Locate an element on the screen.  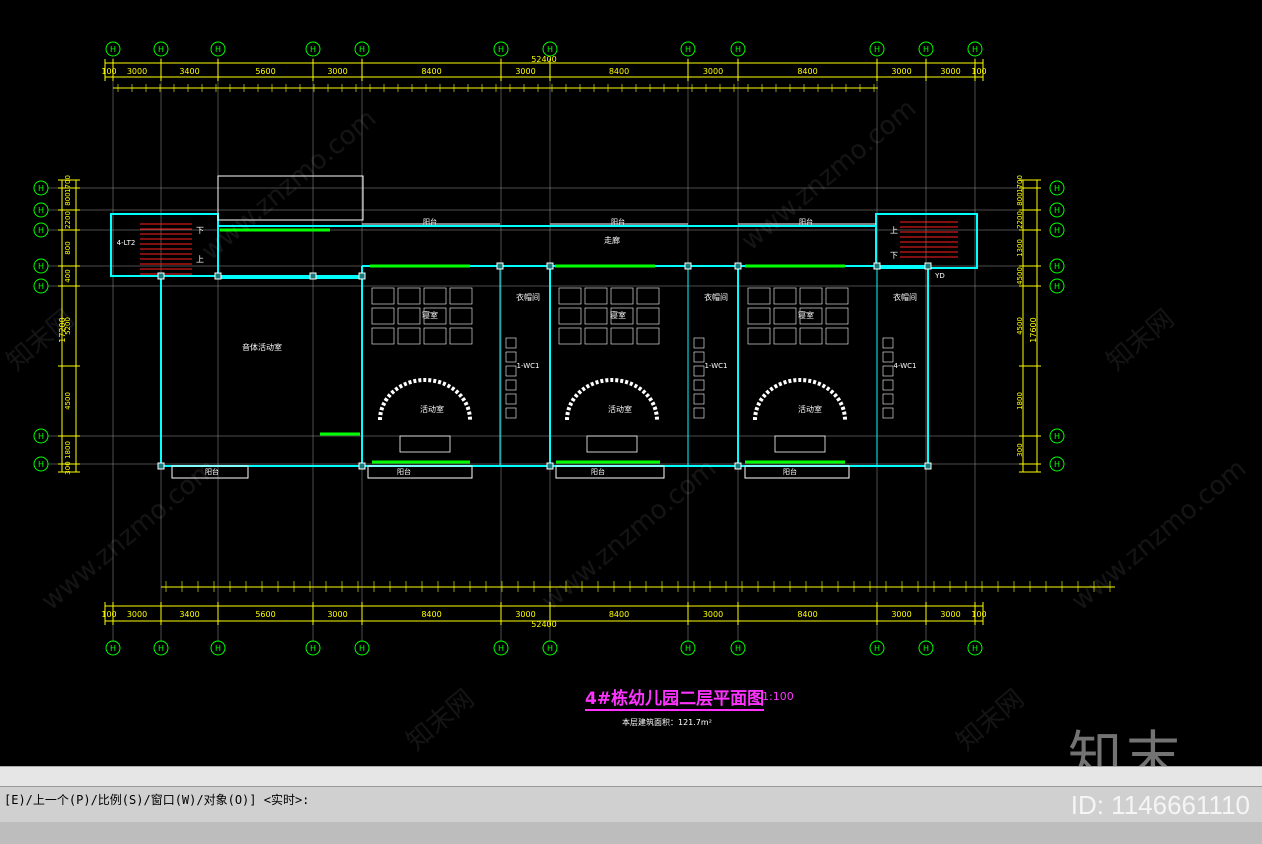
image-id: ID: 1146661110 is located at coordinates (1160, 805).